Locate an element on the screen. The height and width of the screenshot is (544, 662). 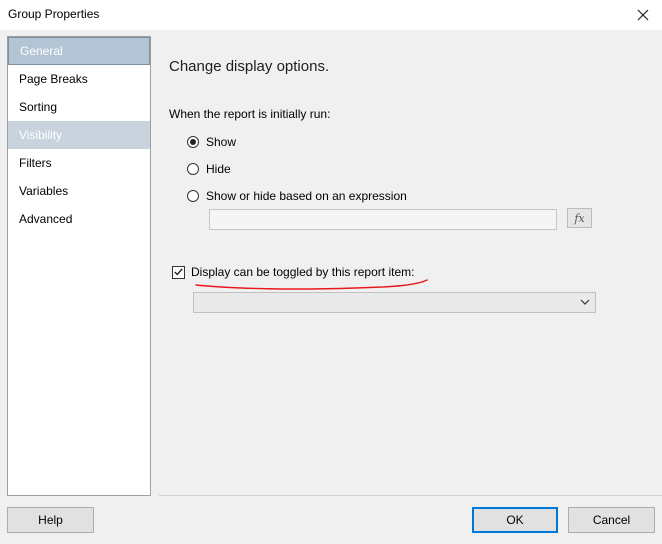
cancel-button-label: Cancel is located at coordinates (611, 520).